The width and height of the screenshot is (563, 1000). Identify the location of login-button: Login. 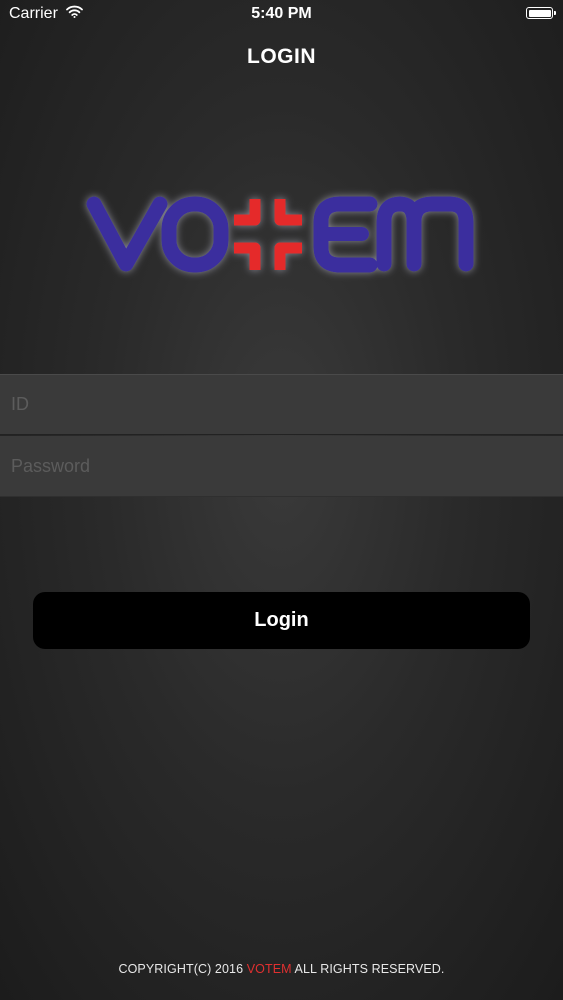
(281, 620).